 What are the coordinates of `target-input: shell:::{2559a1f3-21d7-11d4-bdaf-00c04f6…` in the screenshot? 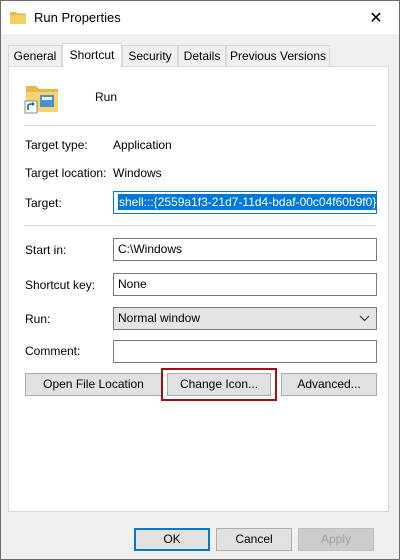 It's located at (245, 202).